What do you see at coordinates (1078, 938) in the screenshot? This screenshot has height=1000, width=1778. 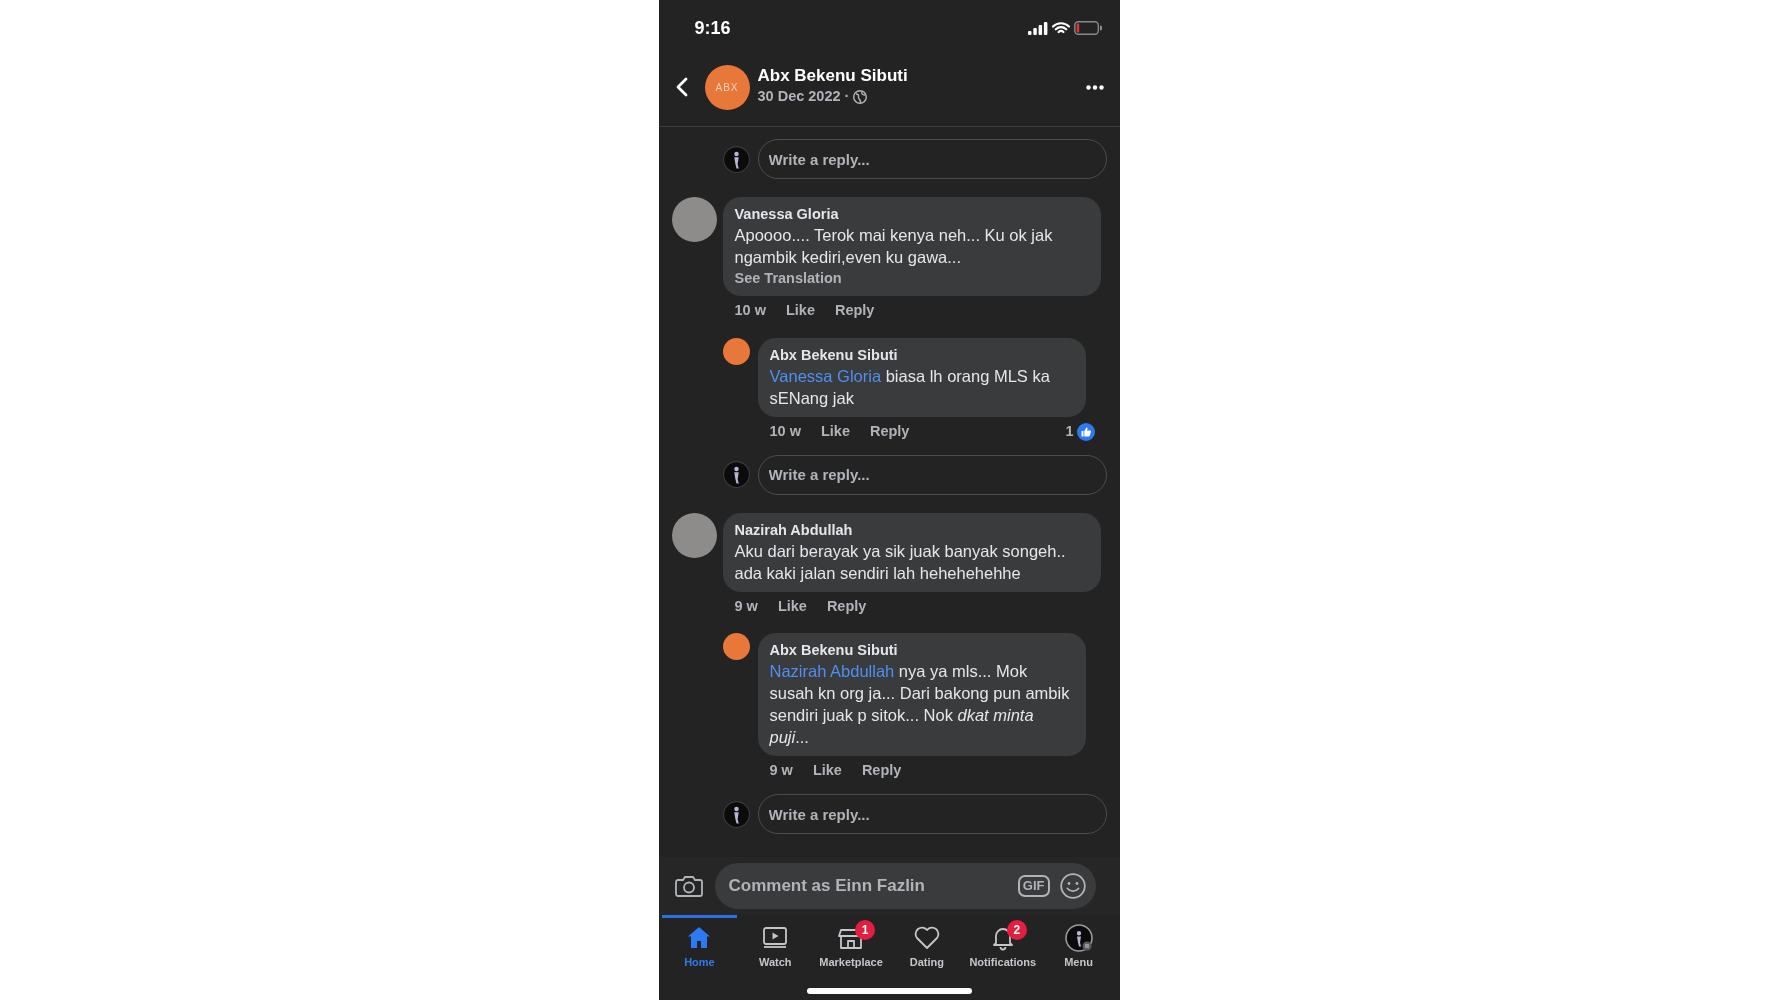 I see `profile-avatar-icon` at bounding box center [1078, 938].